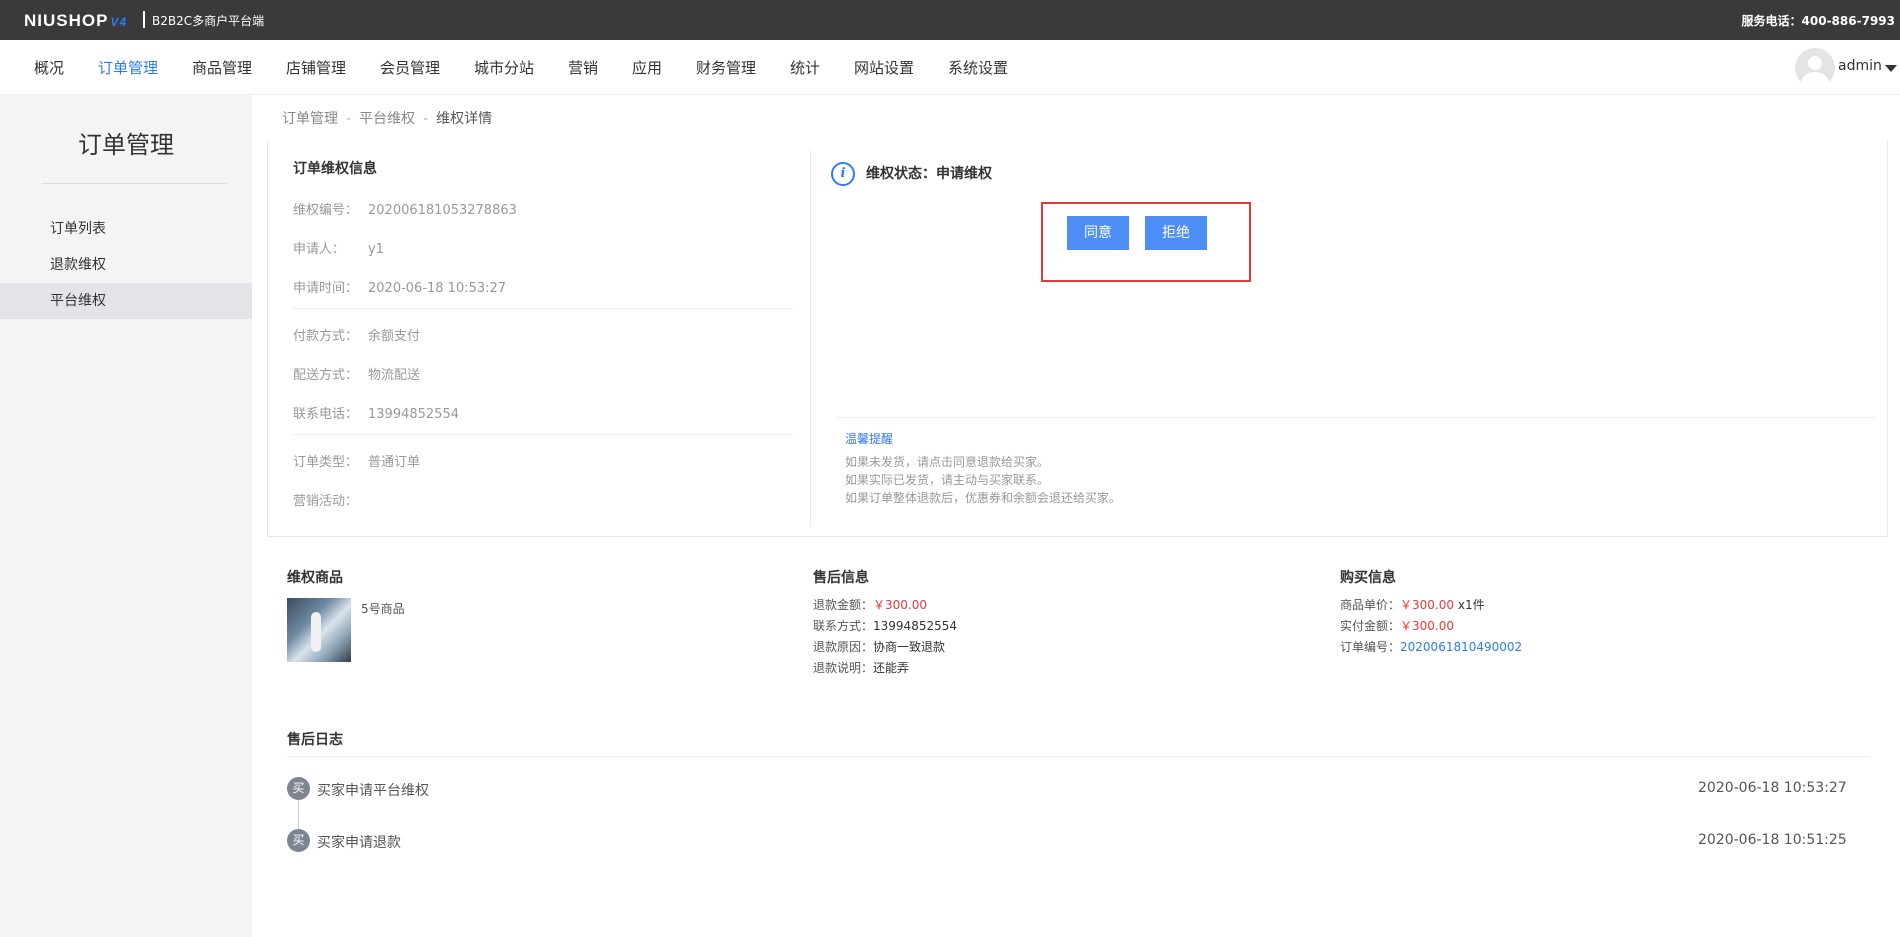  Describe the element at coordinates (1461, 647) in the screenshot. I see `order-number-link: 2020061810490002` at that location.